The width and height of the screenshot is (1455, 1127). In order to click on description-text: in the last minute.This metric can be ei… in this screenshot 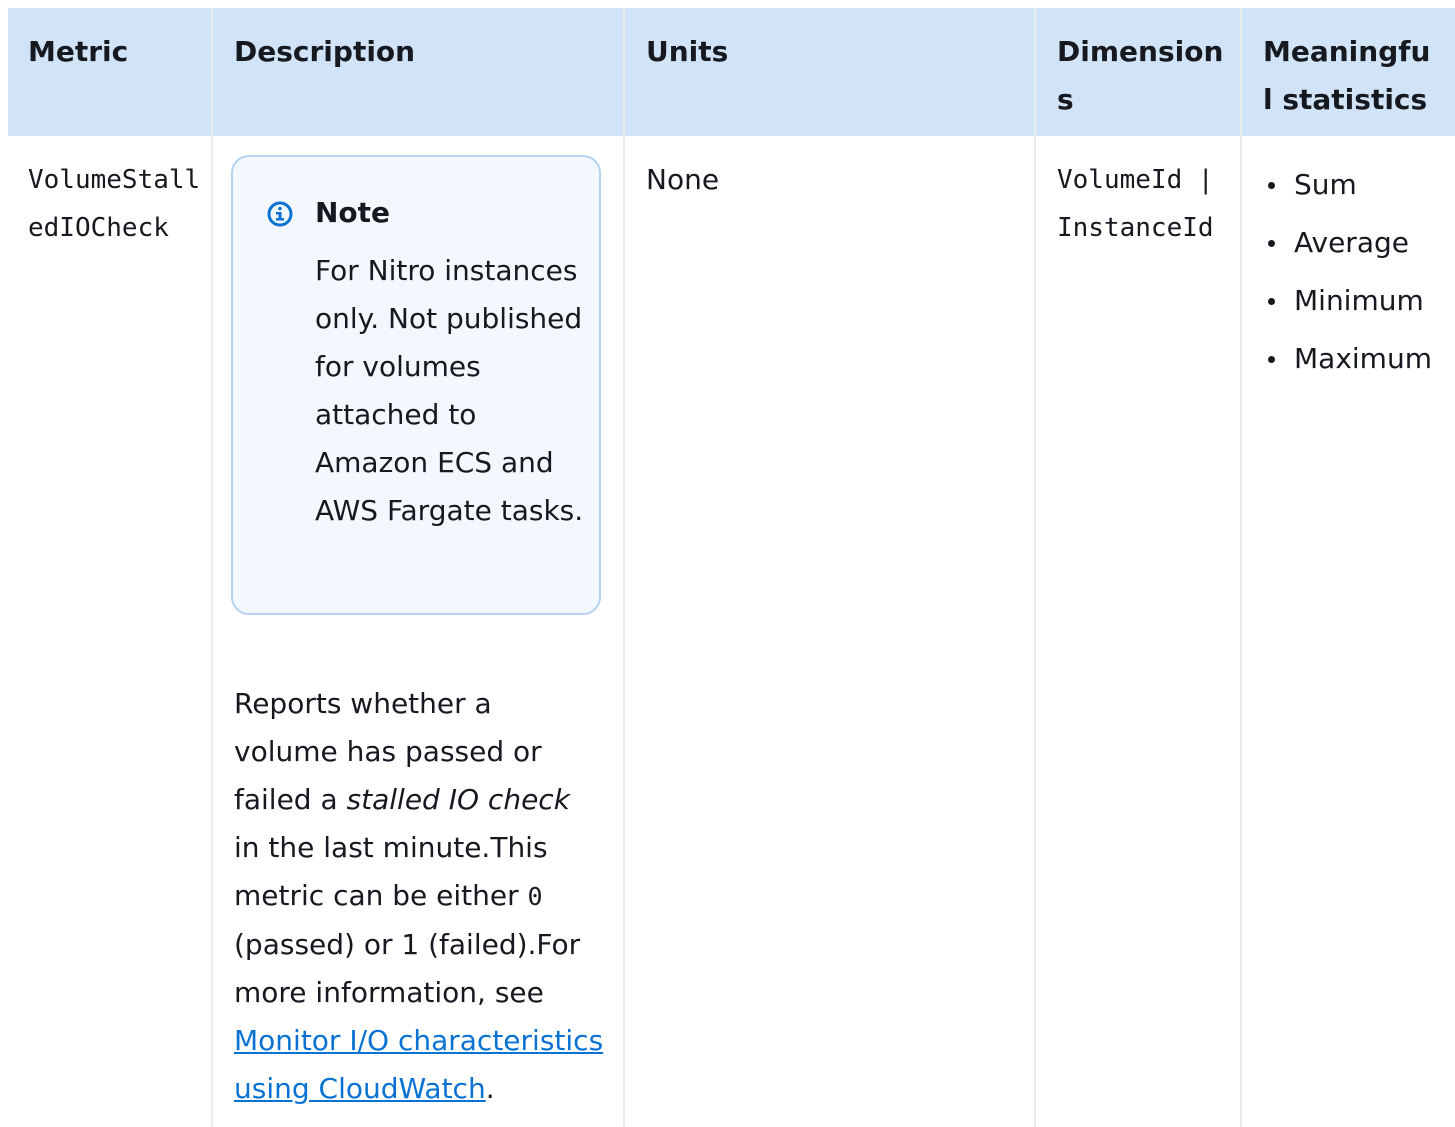, I will do `click(391, 871)`.